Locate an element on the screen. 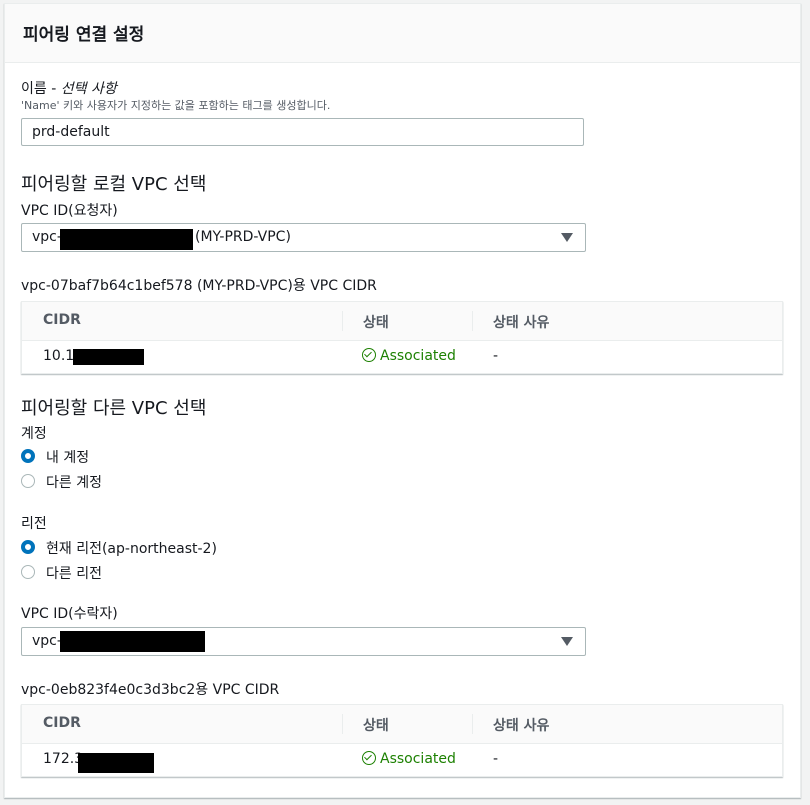 The height and width of the screenshot is (805, 810). radio-current-region is located at coordinates (28, 547).